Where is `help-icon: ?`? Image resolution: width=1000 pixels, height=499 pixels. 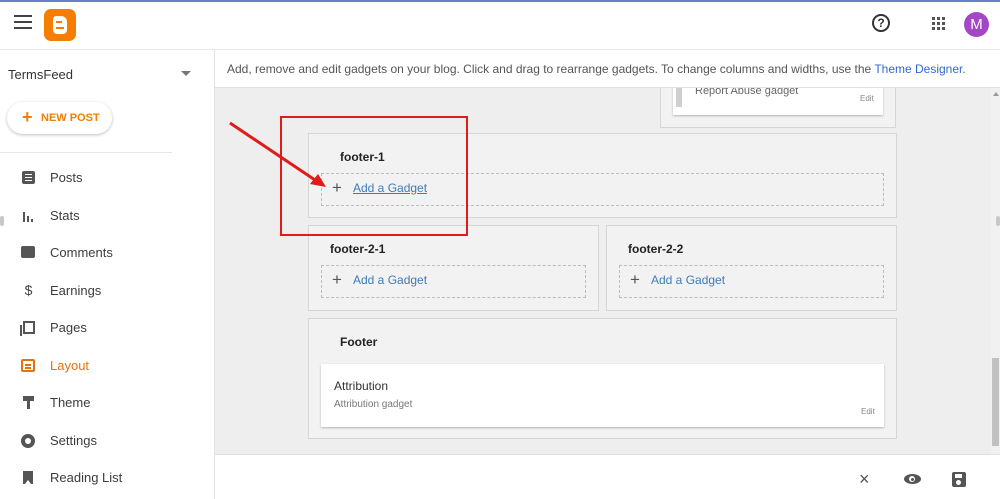 help-icon: ? is located at coordinates (881, 23).